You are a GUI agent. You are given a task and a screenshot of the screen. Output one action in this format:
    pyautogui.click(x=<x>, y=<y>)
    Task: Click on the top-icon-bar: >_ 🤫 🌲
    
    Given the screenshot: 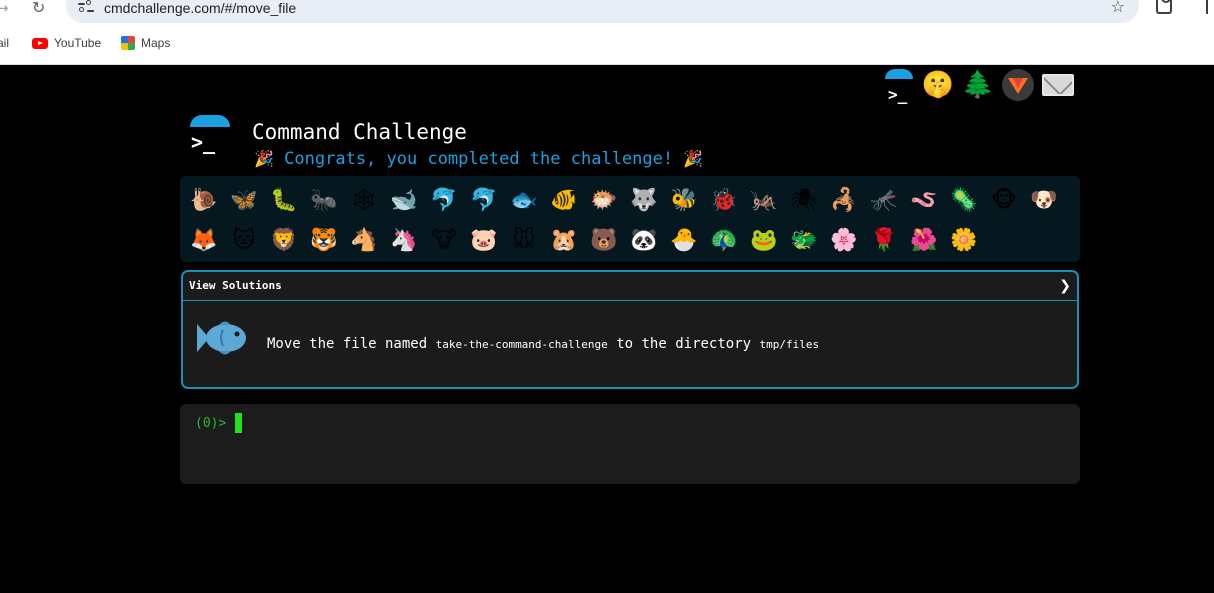 What is the action you would take?
    pyautogui.click(x=978, y=86)
    